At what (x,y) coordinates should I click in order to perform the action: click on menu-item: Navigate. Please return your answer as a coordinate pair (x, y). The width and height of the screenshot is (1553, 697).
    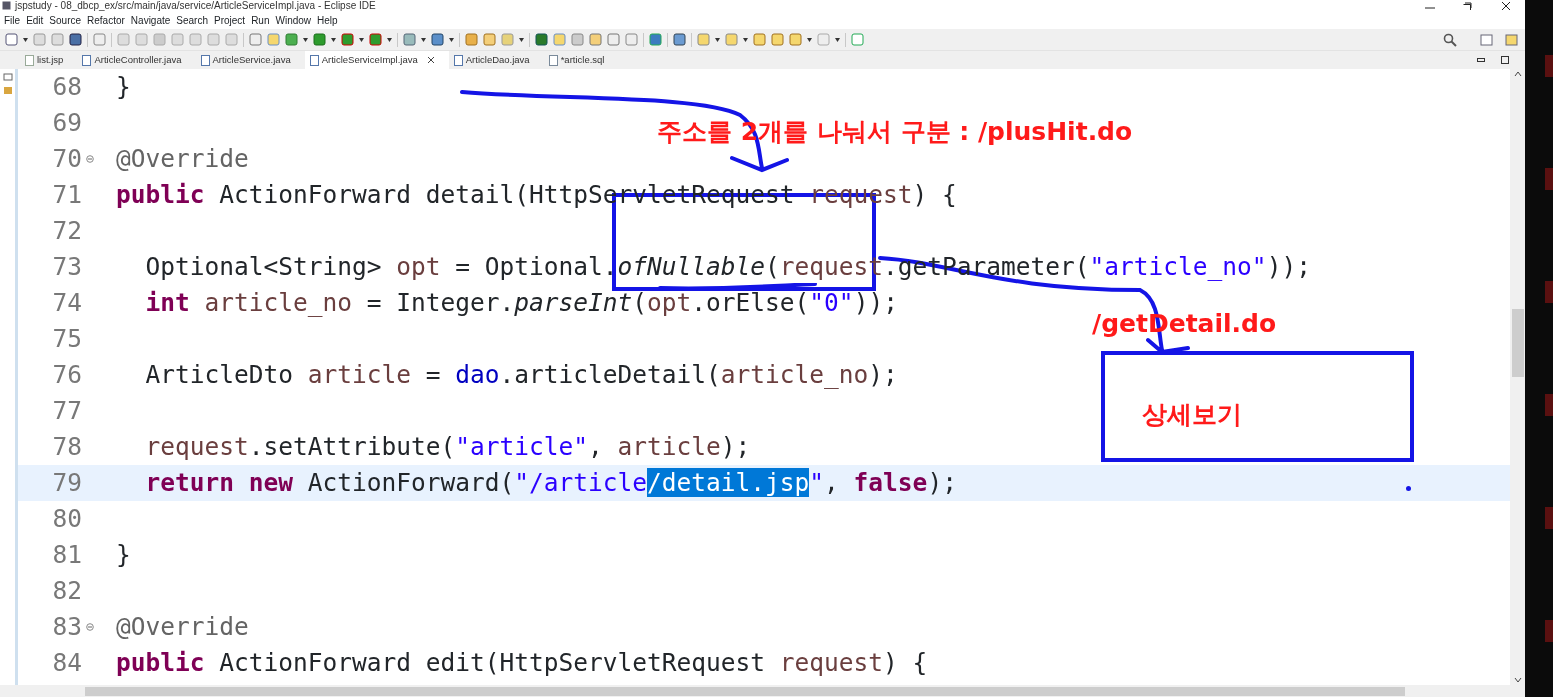
    Looking at the image, I should click on (152, 20).